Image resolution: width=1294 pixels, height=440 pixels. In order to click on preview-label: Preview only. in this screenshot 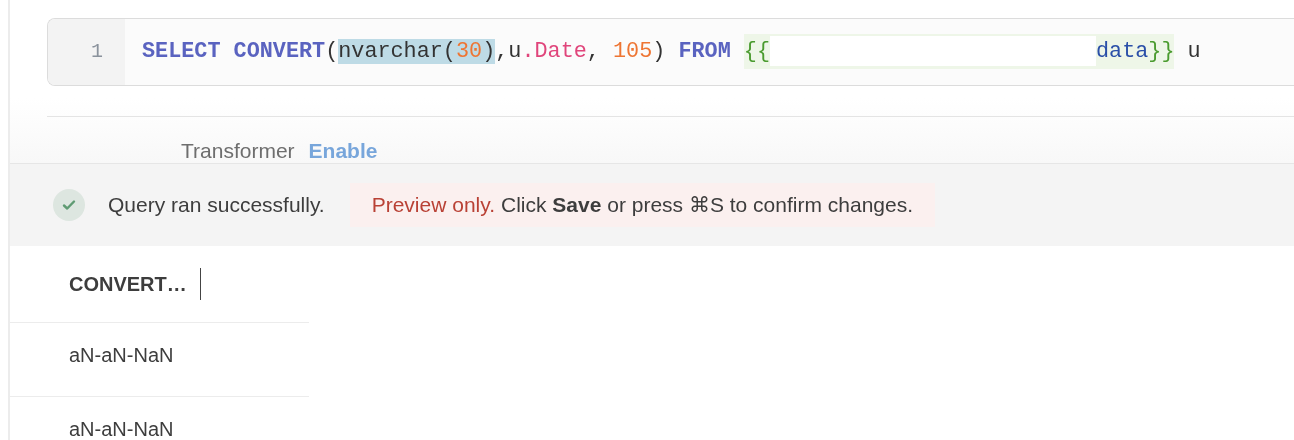, I will do `click(433, 204)`.